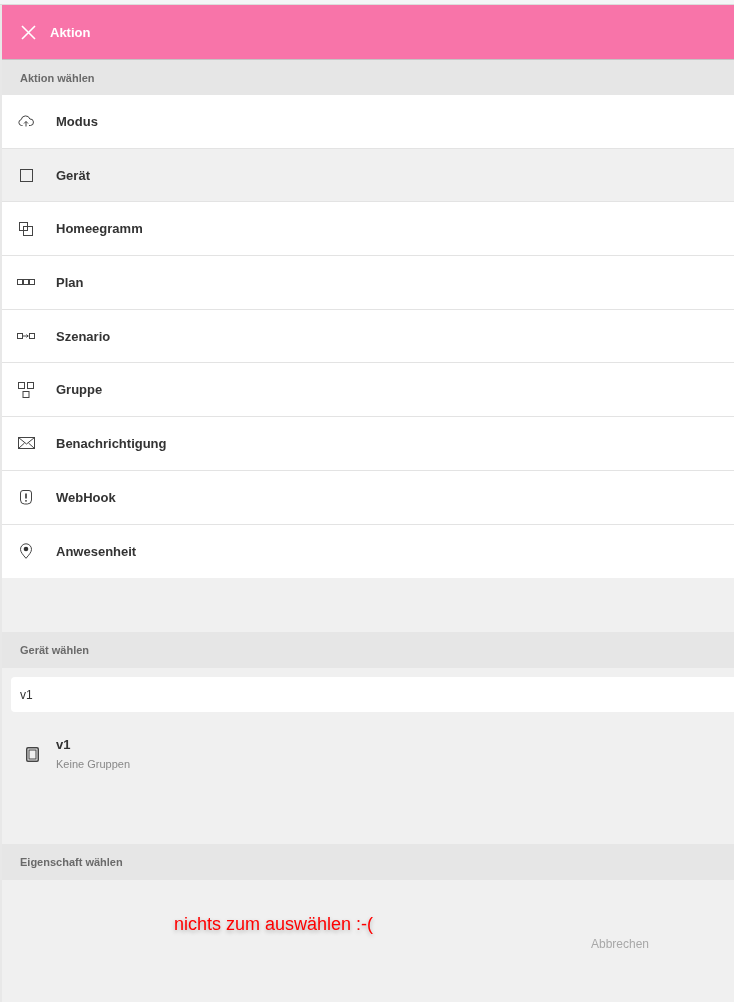  I want to click on action-item: Szenario, so click(368, 336).